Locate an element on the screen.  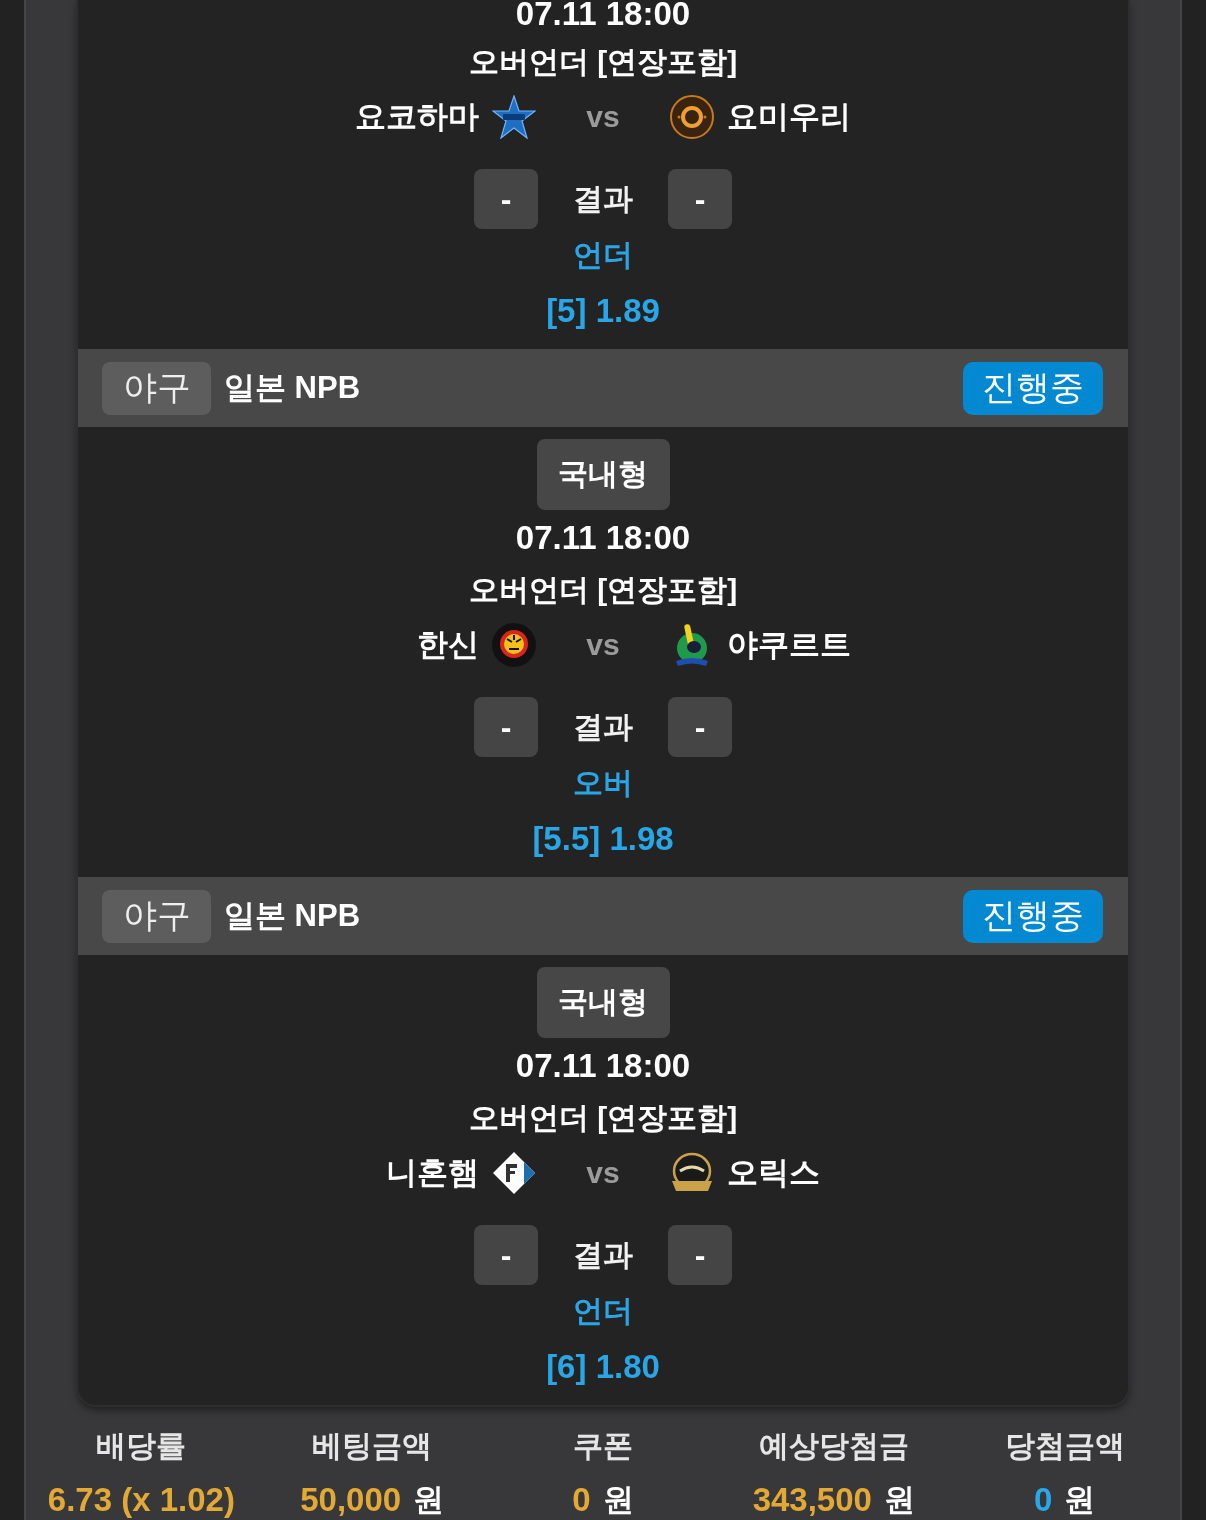
star-emblem-icon is located at coordinates (514, 117).